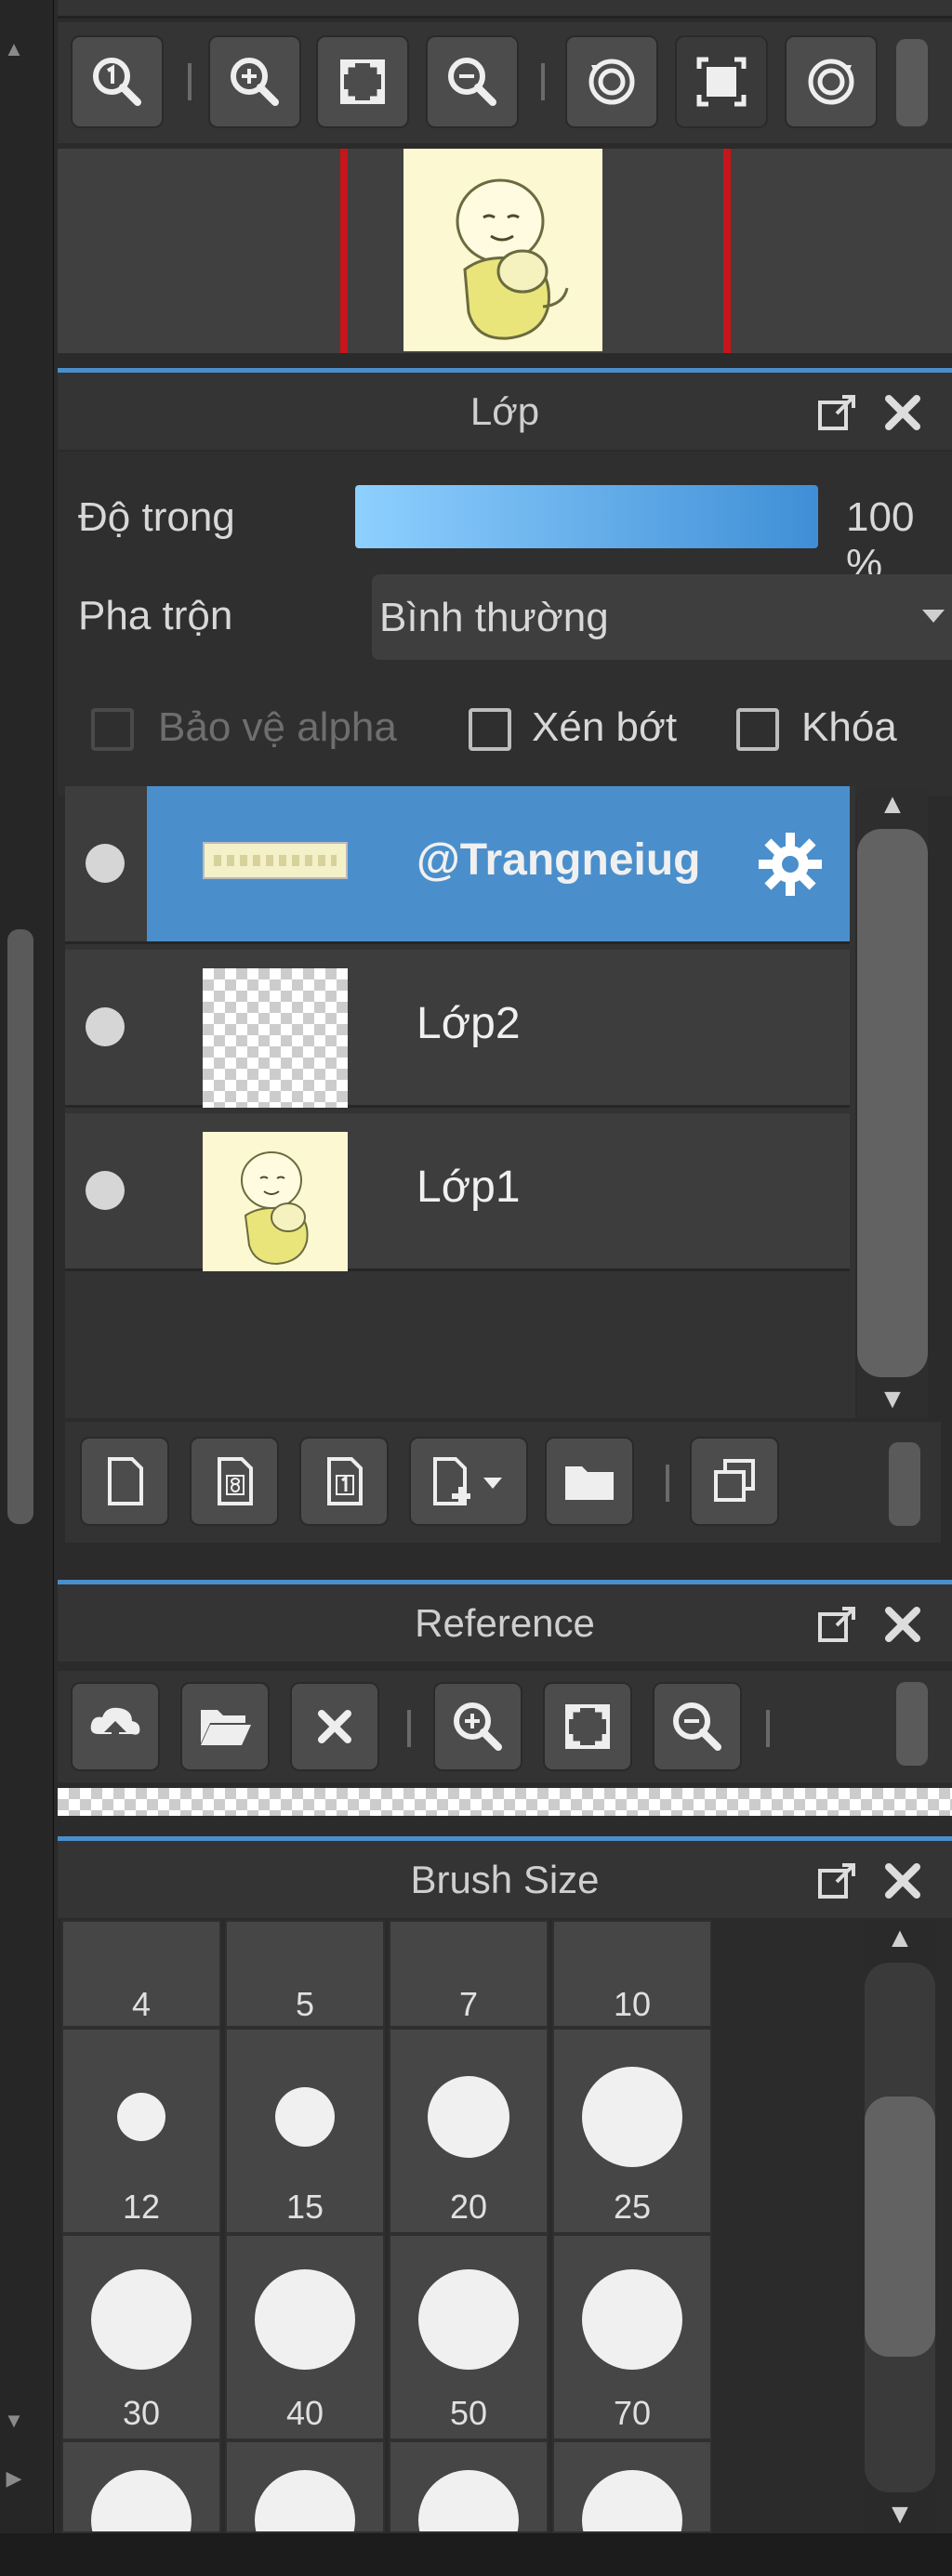 This screenshot has height=2576, width=952. I want to click on brush-size-cell: 7, so click(469, 1974).